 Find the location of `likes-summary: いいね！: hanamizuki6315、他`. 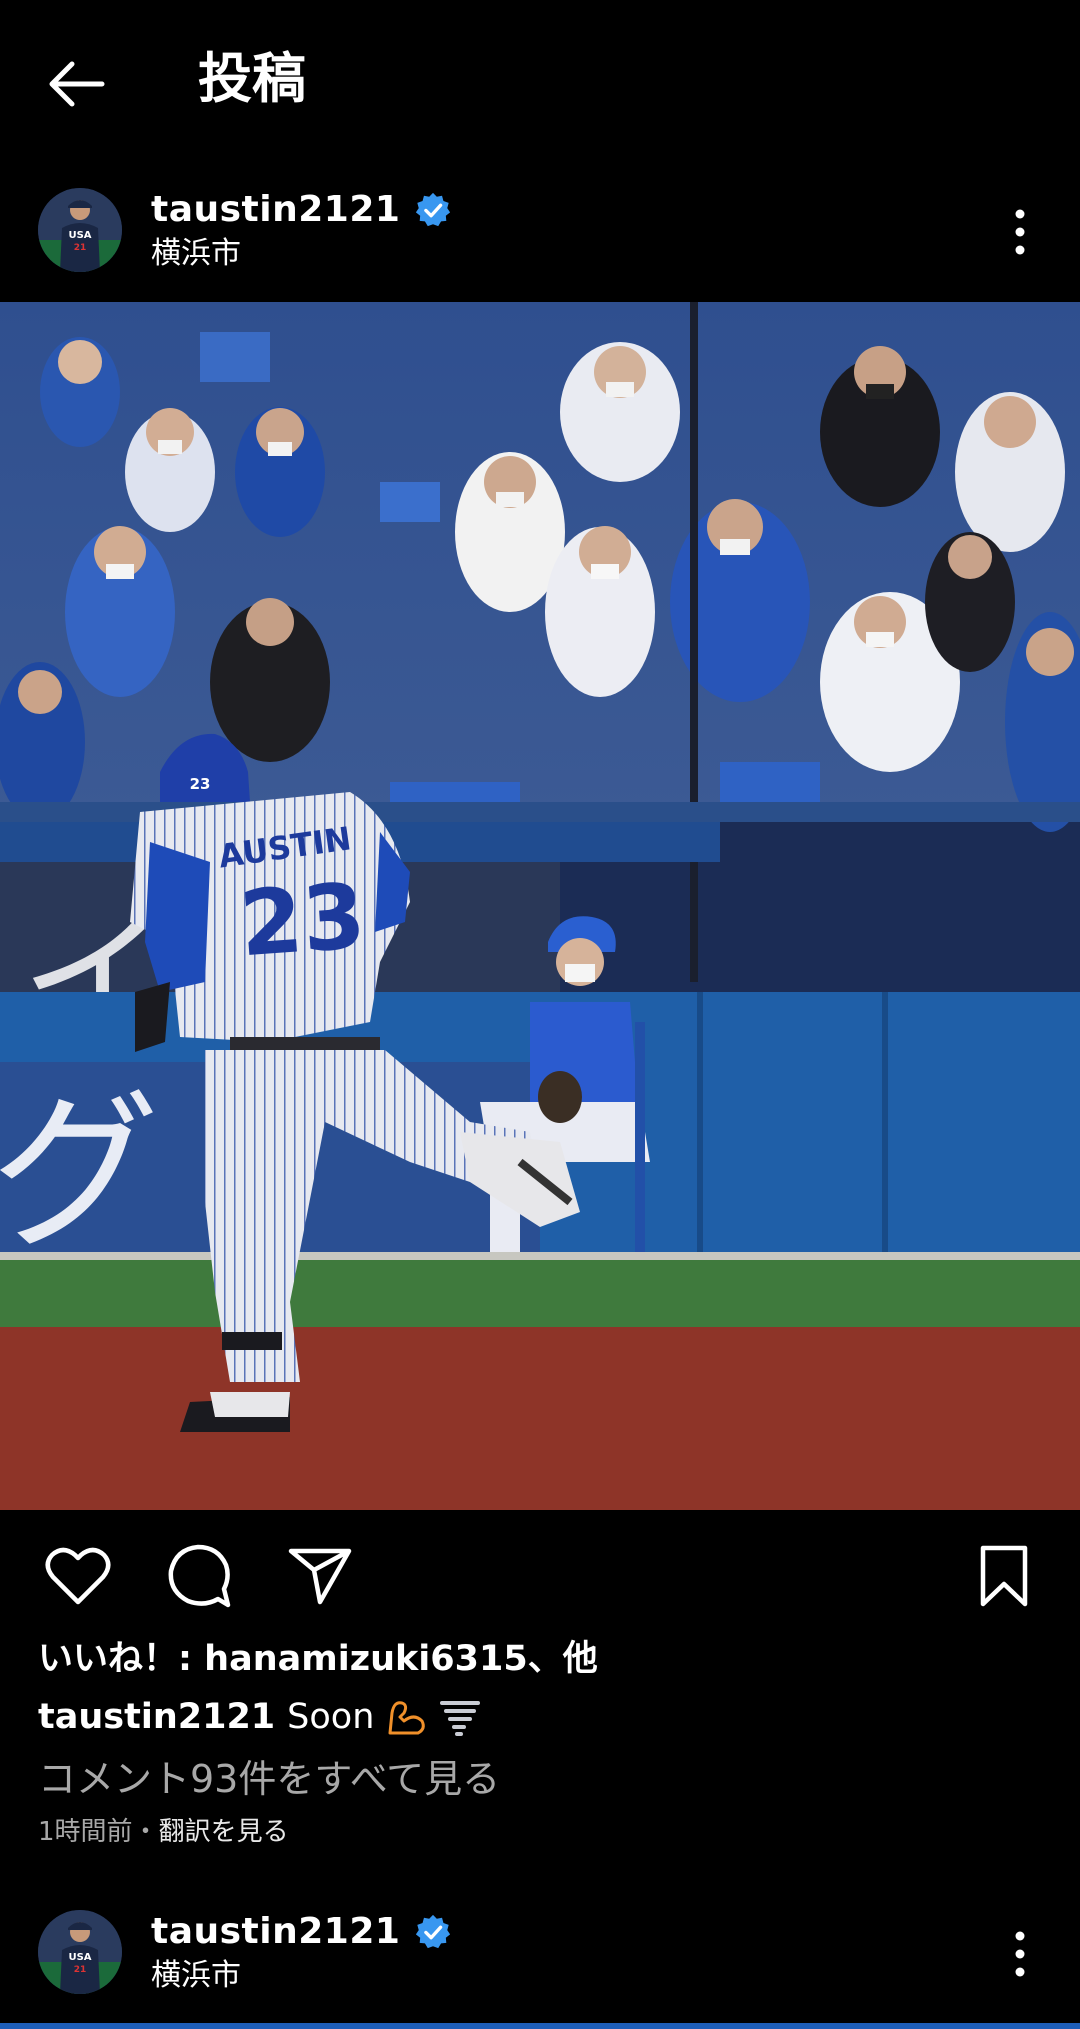

likes-summary: いいね！: hanamizuki6315、他 is located at coordinates (318, 1659).